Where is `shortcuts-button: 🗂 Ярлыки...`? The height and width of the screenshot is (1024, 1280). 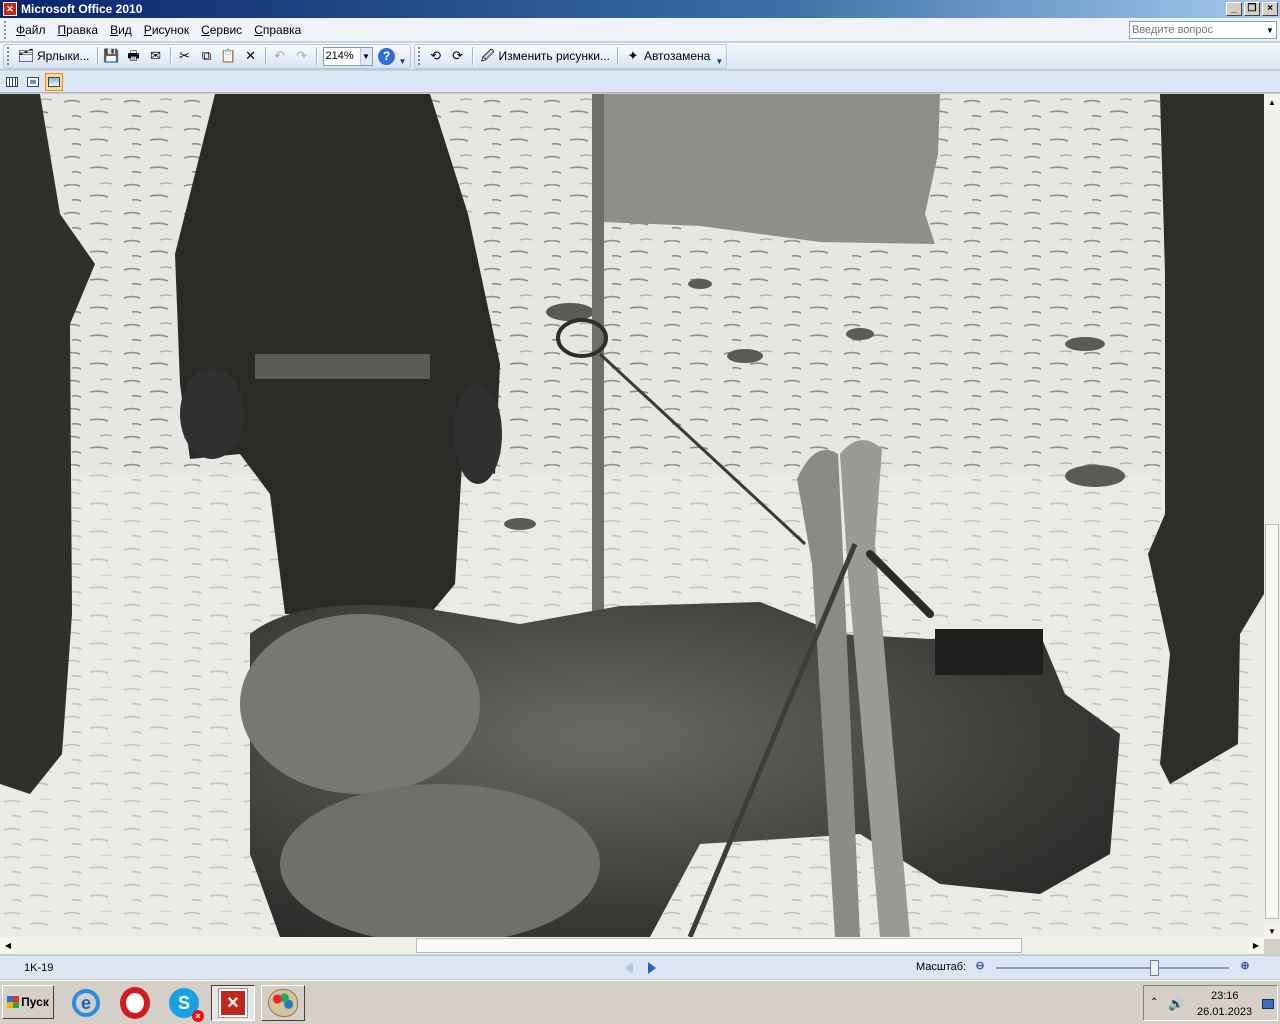
shortcuts-button: 🗂 Ярлыки... is located at coordinates (54, 56).